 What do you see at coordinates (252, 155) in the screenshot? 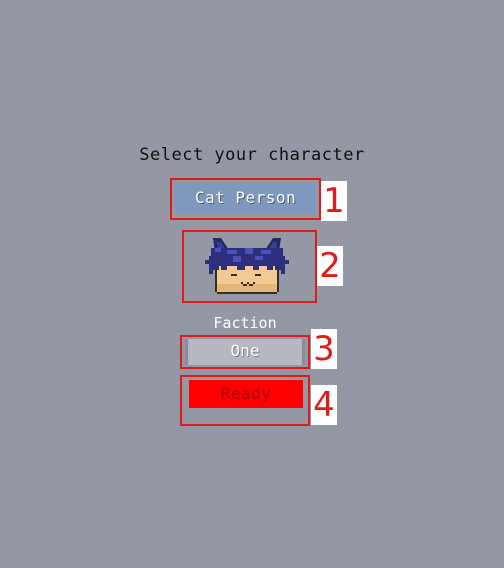
I see `screen-title: Select your character` at bounding box center [252, 155].